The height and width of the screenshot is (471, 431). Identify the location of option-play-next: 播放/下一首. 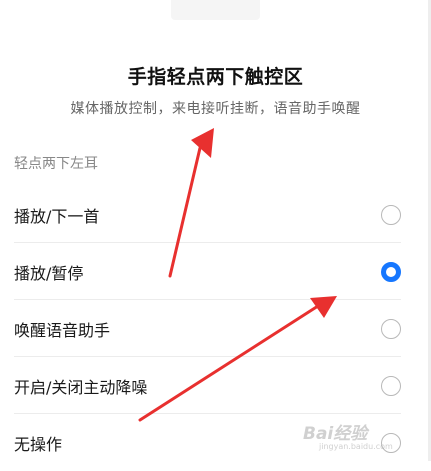
(215, 214).